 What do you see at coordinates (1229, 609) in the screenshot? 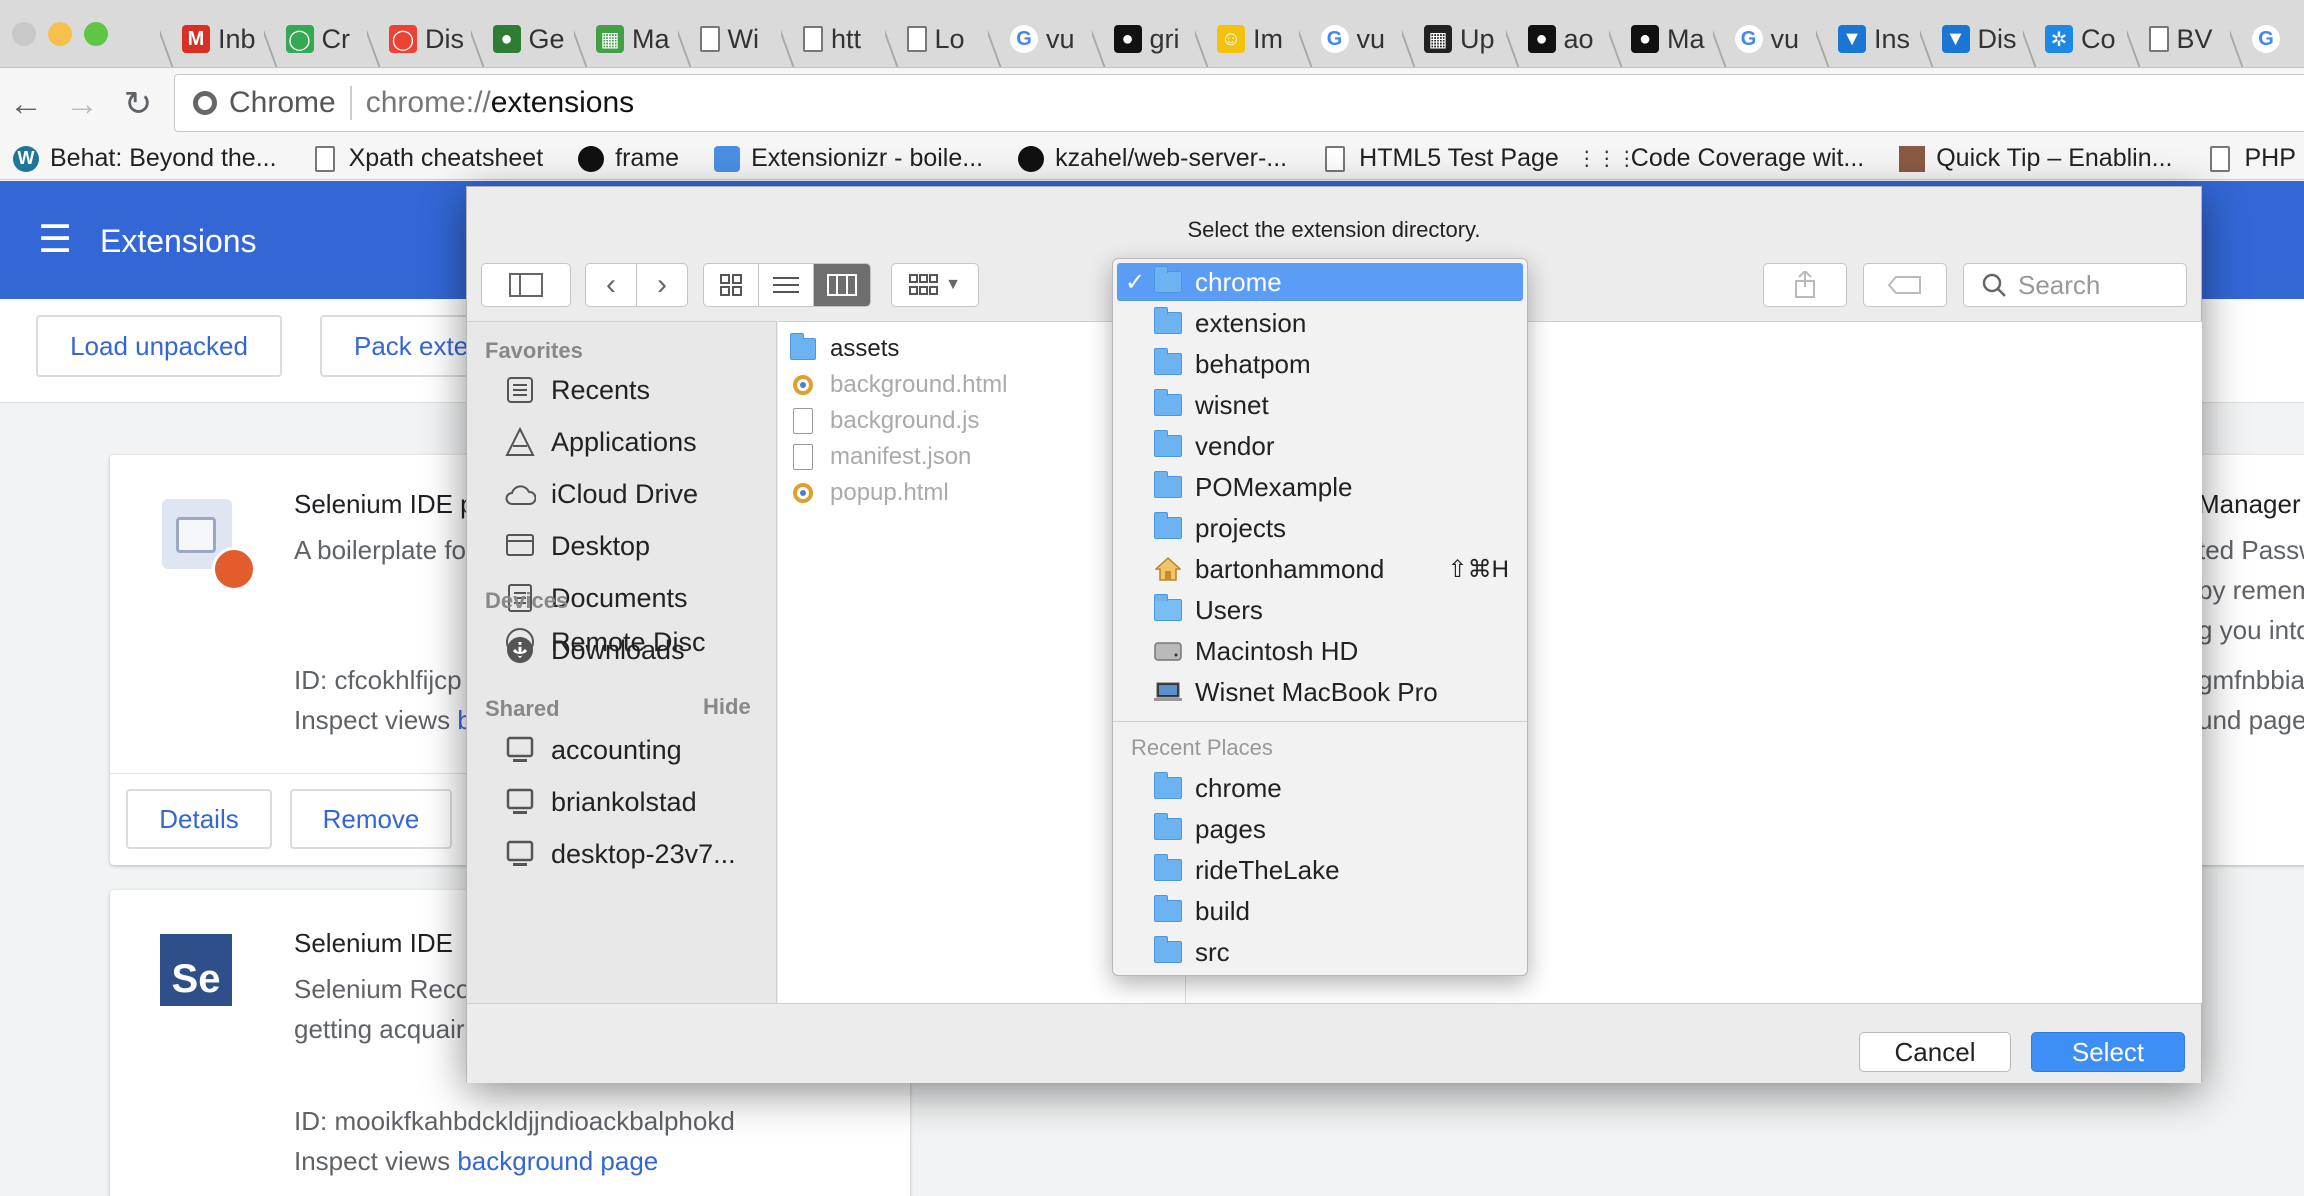
I see `path-item-label: Users` at bounding box center [1229, 609].